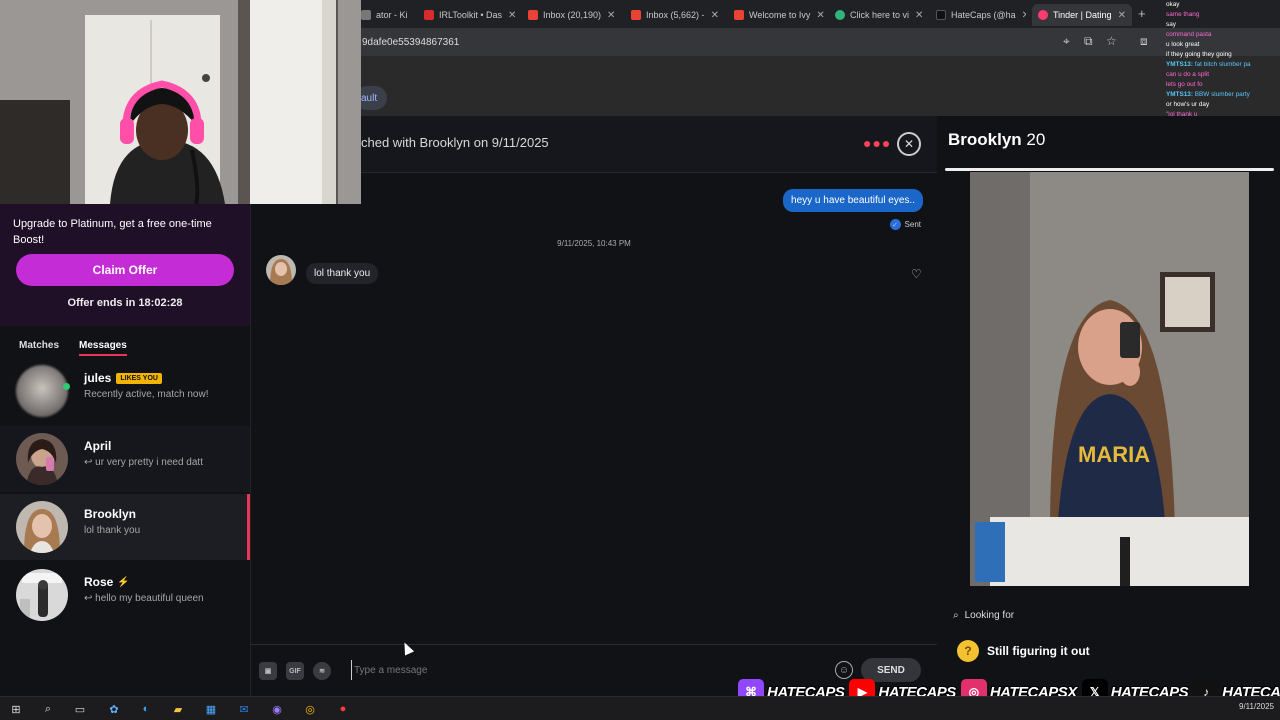  Describe the element at coordinates (125, 270) in the screenshot. I see `claim-offer-button: Claim Offer` at that location.